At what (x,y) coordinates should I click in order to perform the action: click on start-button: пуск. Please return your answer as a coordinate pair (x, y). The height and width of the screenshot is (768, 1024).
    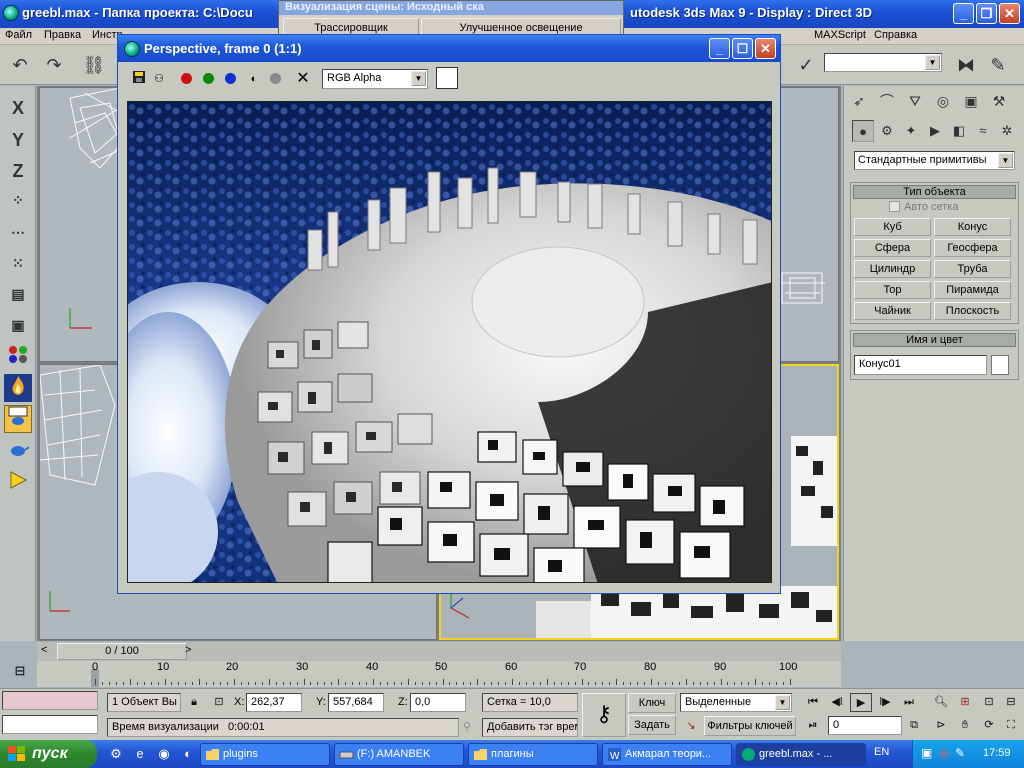
    Looking at the image, I should click on (48, 754).